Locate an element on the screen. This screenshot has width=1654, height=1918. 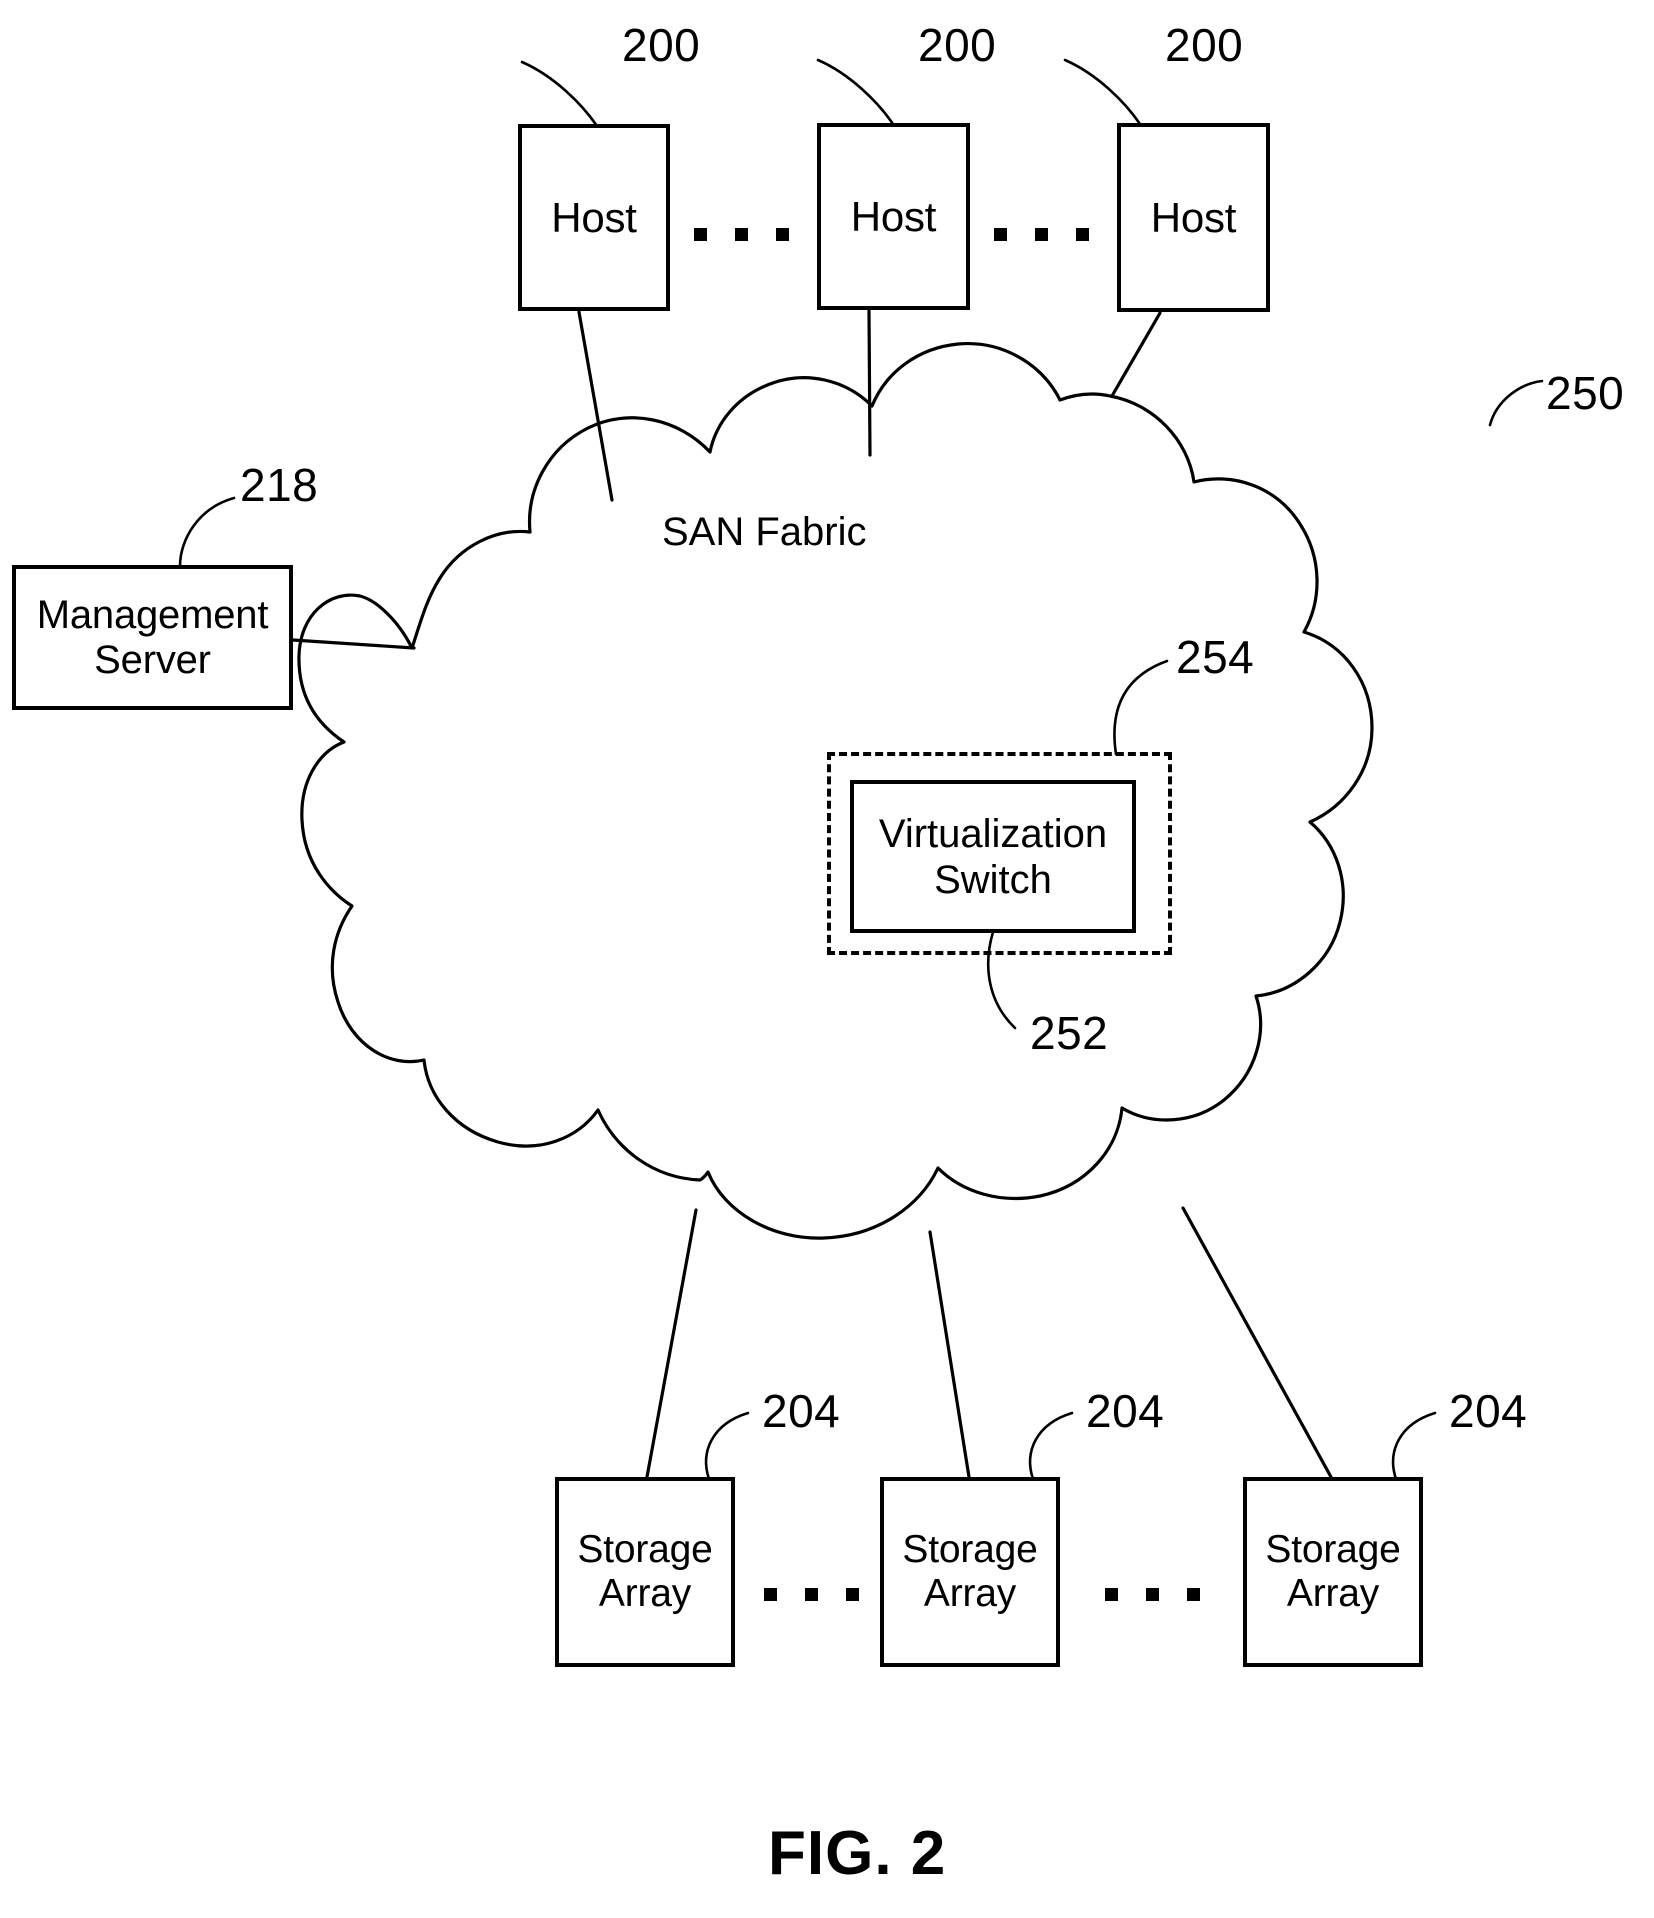
storage-array-box-2: Storage Array is located at coordinates (970, 1572).